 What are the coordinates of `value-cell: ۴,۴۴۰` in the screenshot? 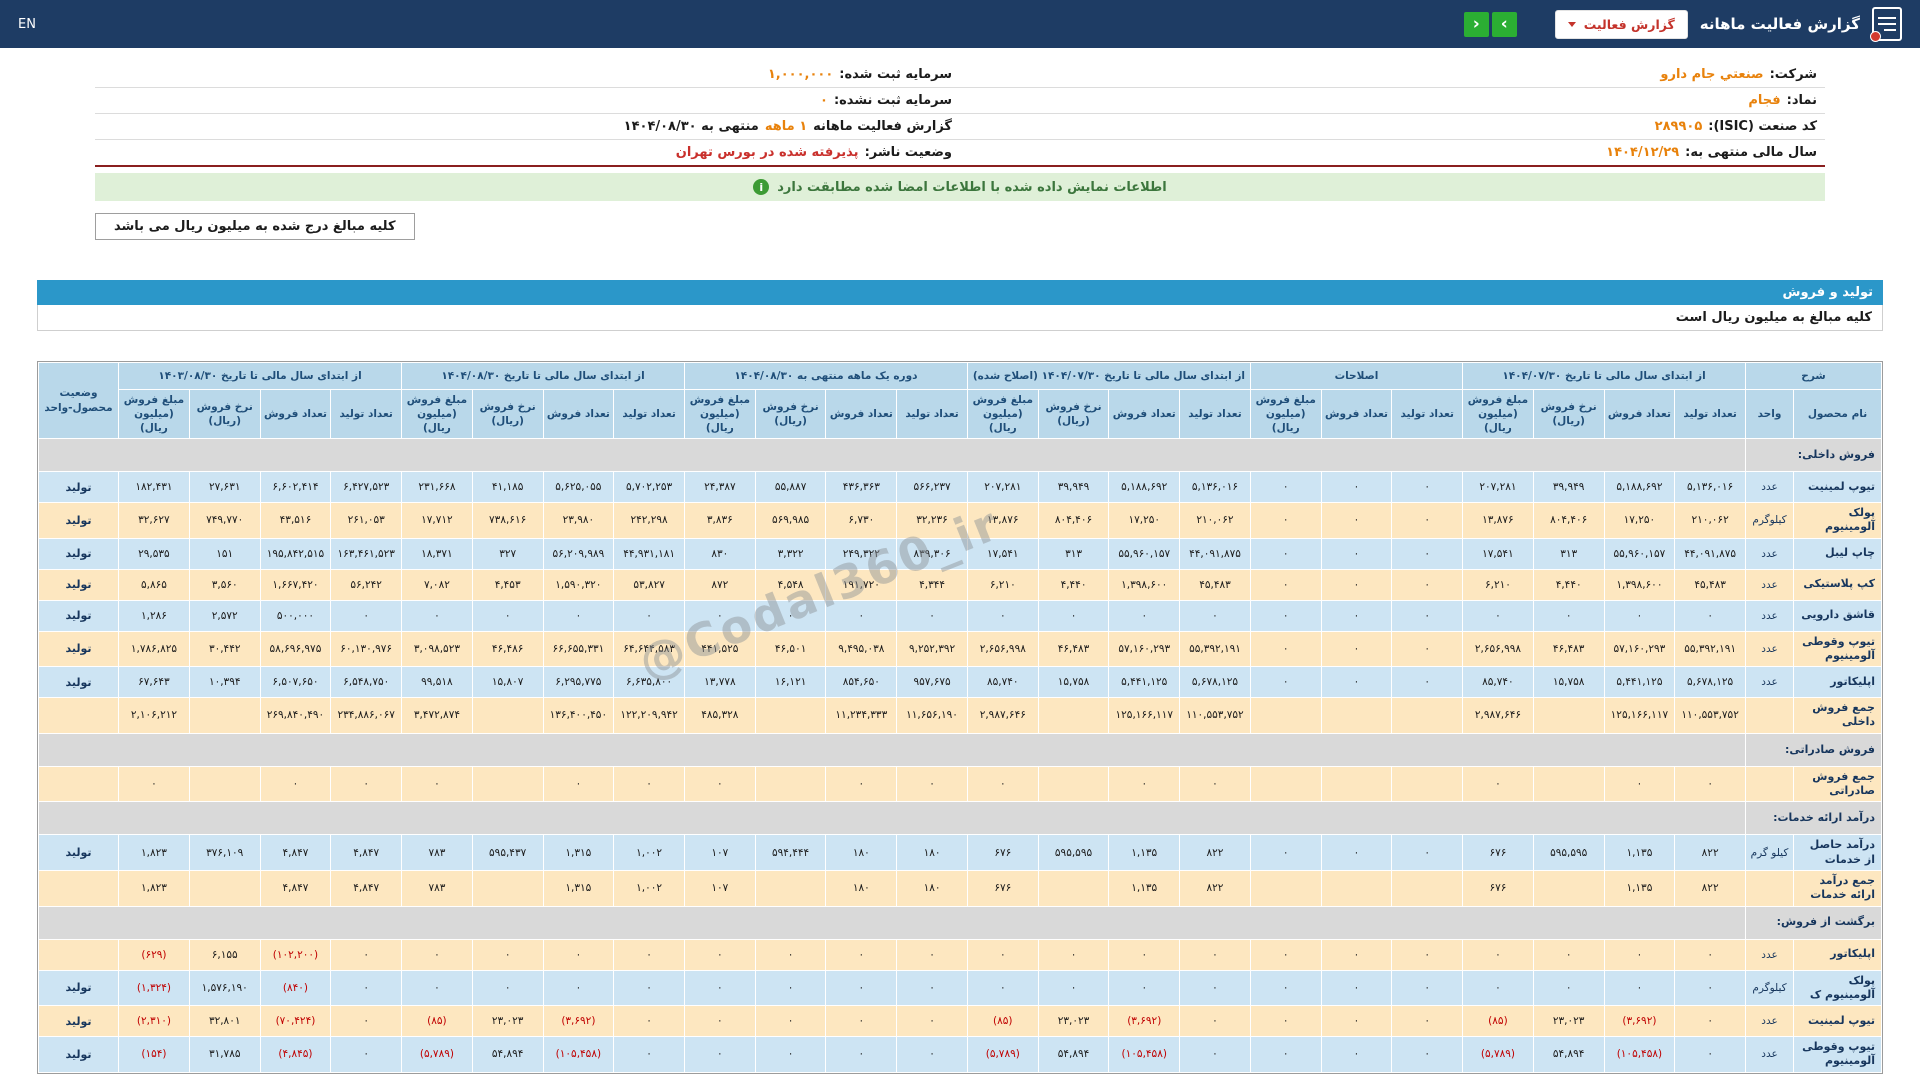 It's located at (1073, 584).